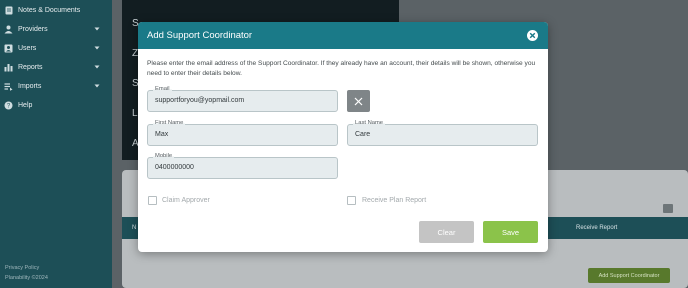 This screenshot has width=688, height=288. What do you see at coordinates (174, 167) in the screenshot?
I see `mobile-value: 0400000000` at bounding box center [174, 167].